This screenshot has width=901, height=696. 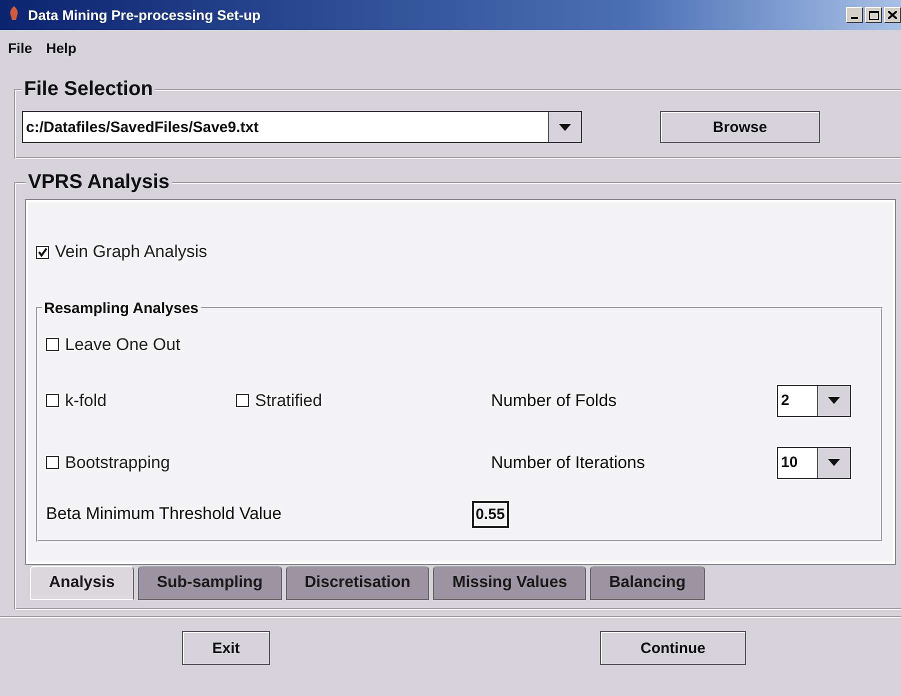 I want to click on tab: Balancing, so click(x=647, y=583).